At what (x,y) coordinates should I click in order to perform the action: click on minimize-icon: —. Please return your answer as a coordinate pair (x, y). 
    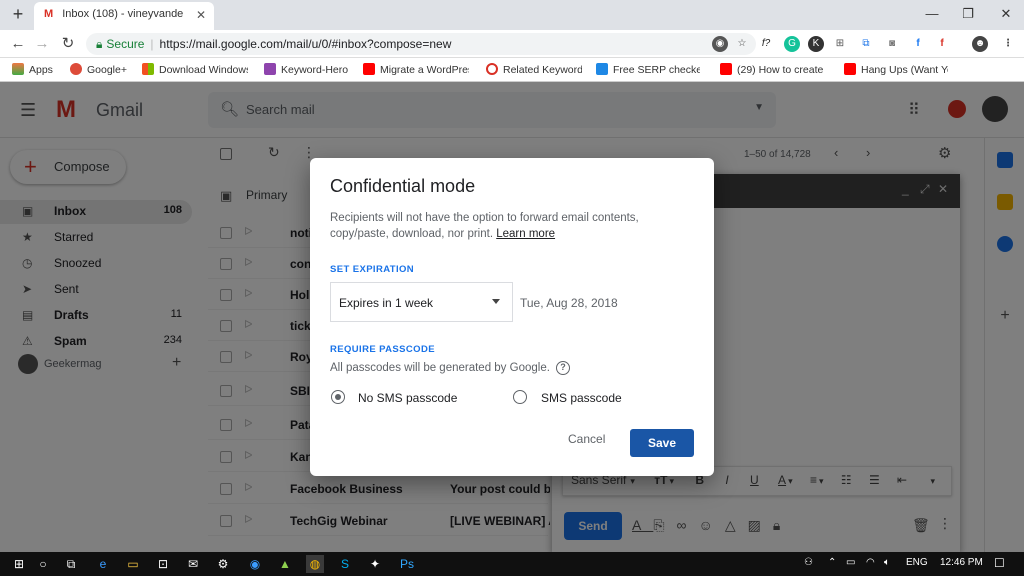
    Looking at the image, I should click on (932, 14).